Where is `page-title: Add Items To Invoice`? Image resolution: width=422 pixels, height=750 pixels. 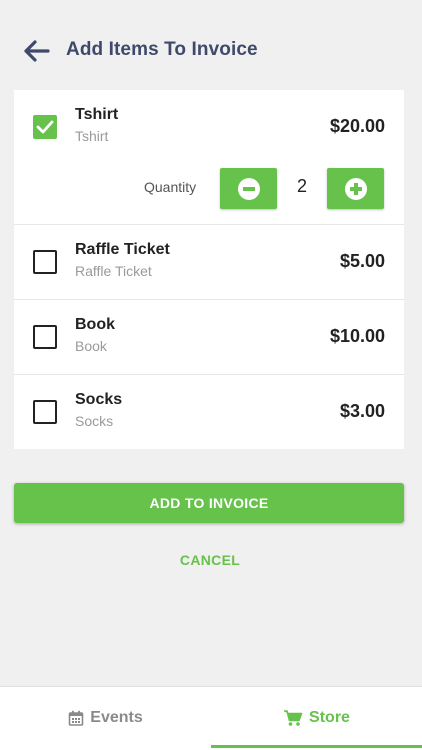
page-title: Add Items To Invoice is located at coordinates (162, 49).